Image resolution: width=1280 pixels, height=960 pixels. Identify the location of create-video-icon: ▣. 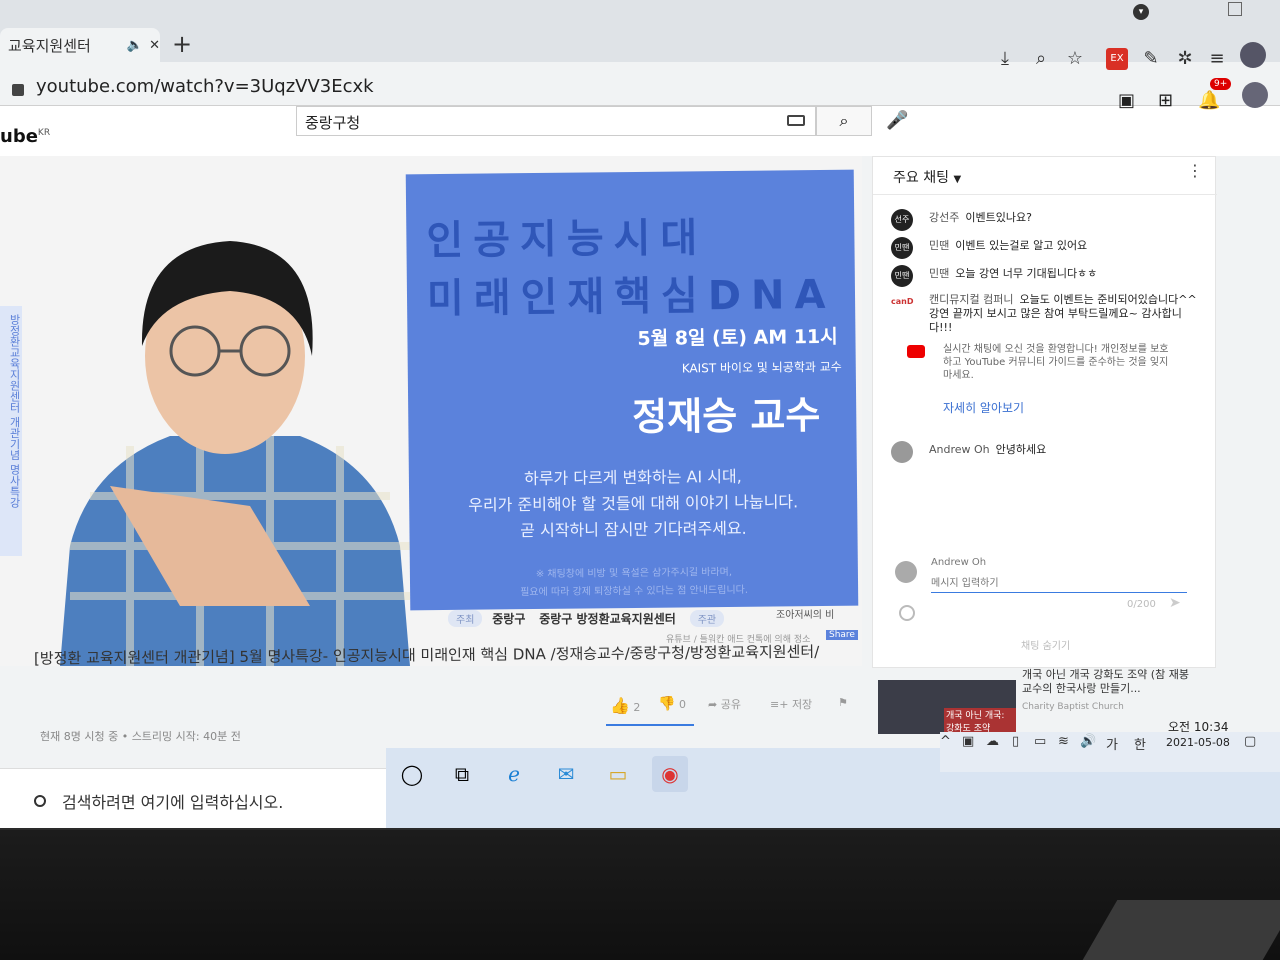
(1126, 100).